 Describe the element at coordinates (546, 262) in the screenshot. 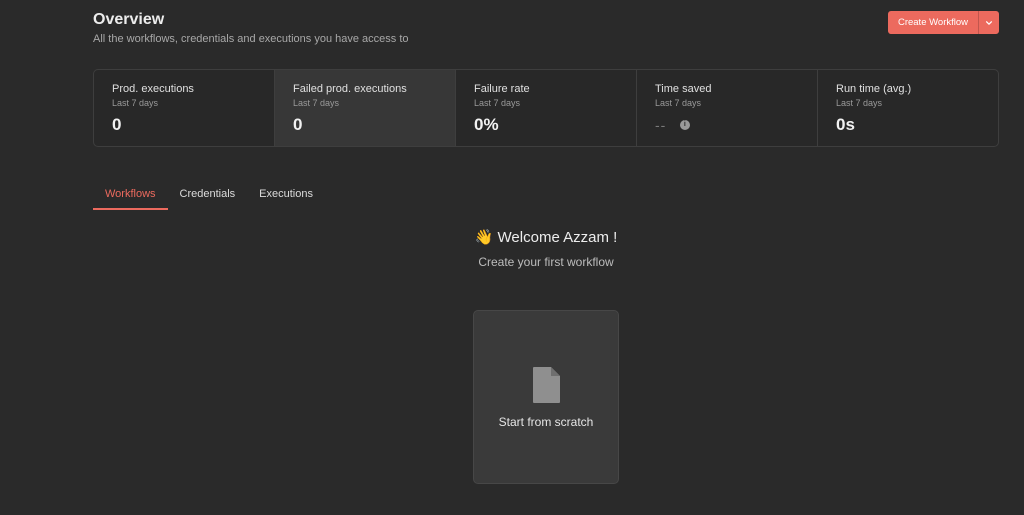

I see `welcome-subtitle: Create your first workflow` at that location.